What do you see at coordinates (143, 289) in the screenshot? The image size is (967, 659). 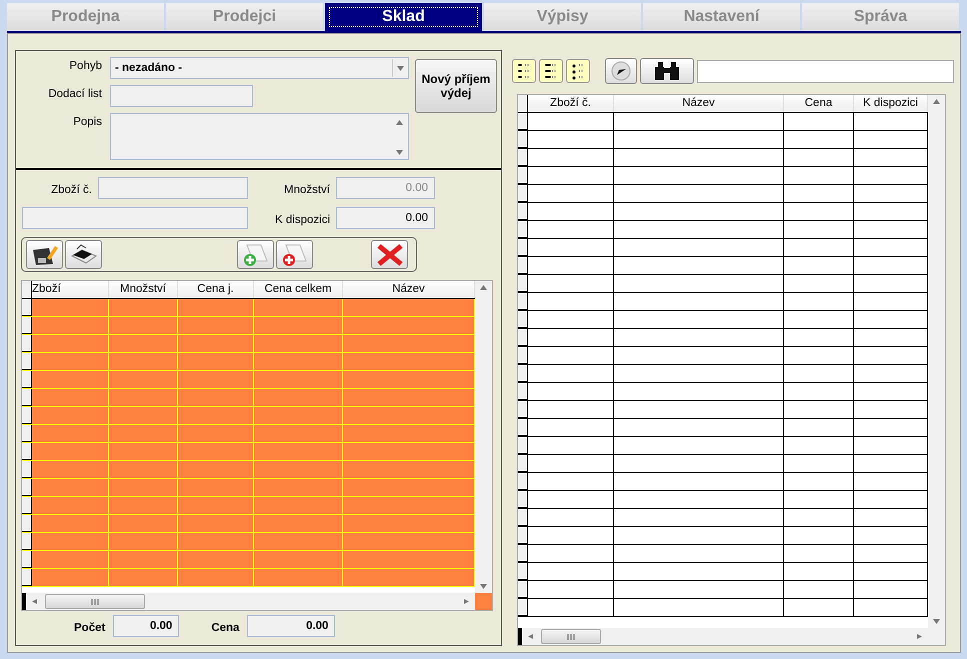 I see `column-header: Množství` at bounding box center [143, 289].